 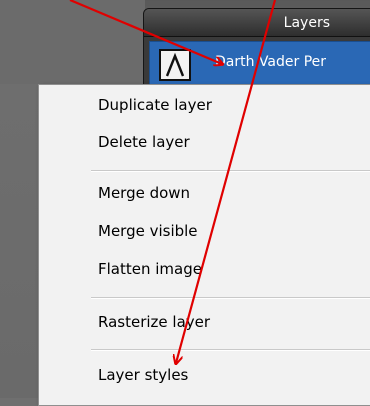 I want to click on menu-item-flatten-image: Flatten image, so click(x=150, y=269).